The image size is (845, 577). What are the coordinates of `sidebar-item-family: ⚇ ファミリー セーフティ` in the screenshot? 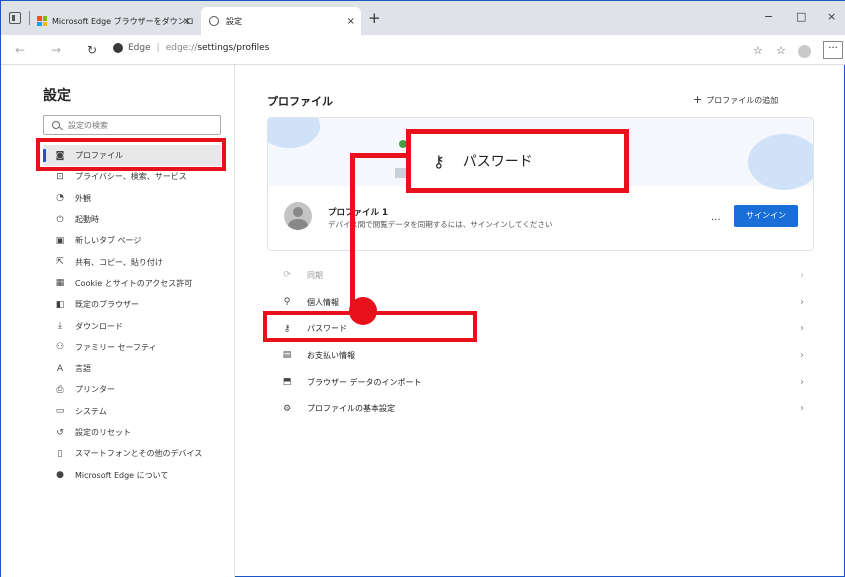 It's located at (132, 347).